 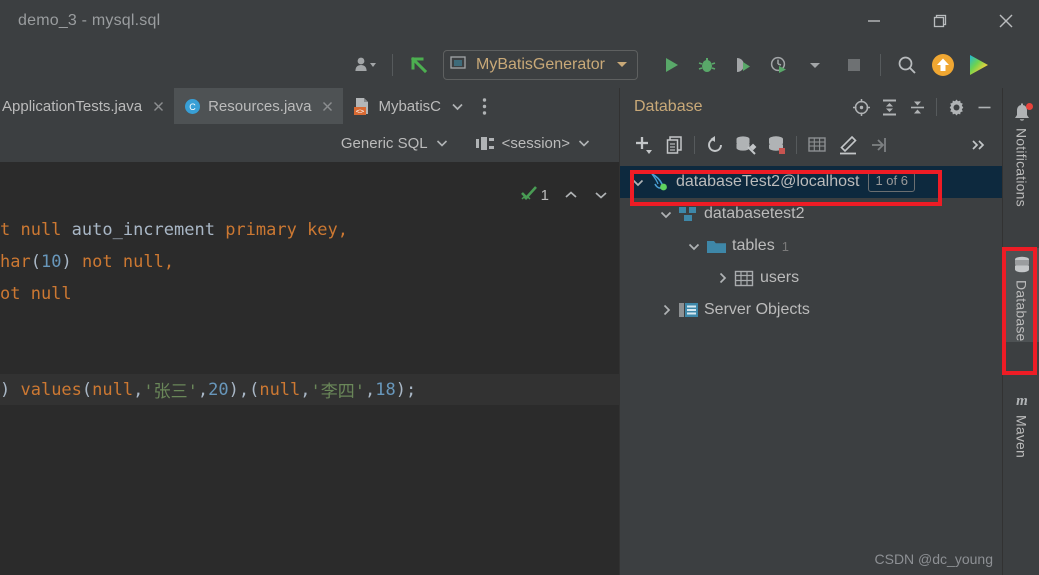 I want to click on java-class-circle-icon: C, so click(x=192, y=106).